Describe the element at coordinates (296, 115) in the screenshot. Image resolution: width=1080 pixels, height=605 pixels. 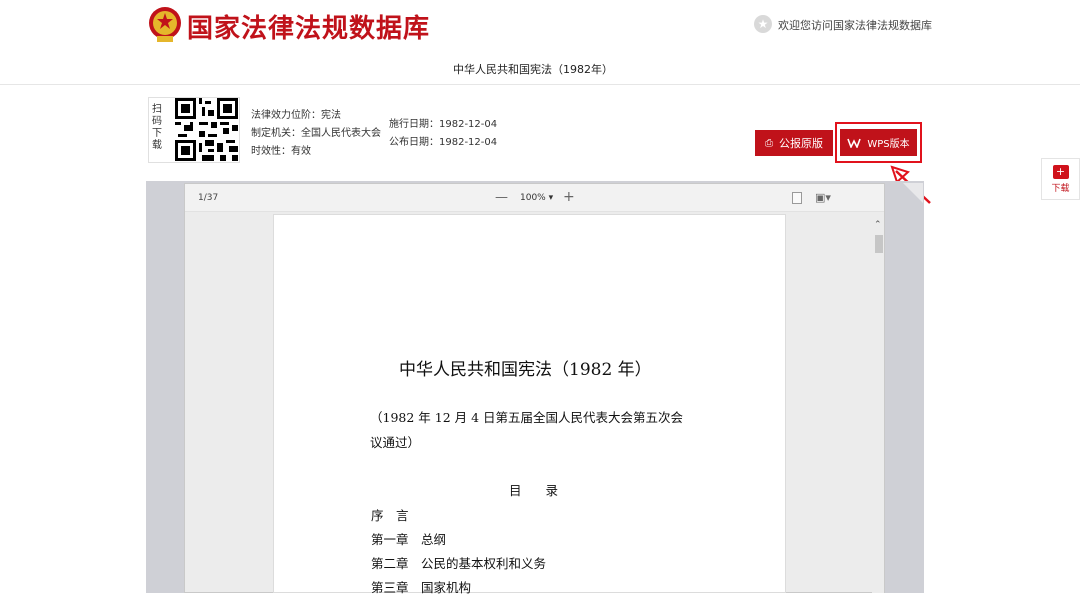
I see `effect-level: 法律效力位阶：宪法` at that location.